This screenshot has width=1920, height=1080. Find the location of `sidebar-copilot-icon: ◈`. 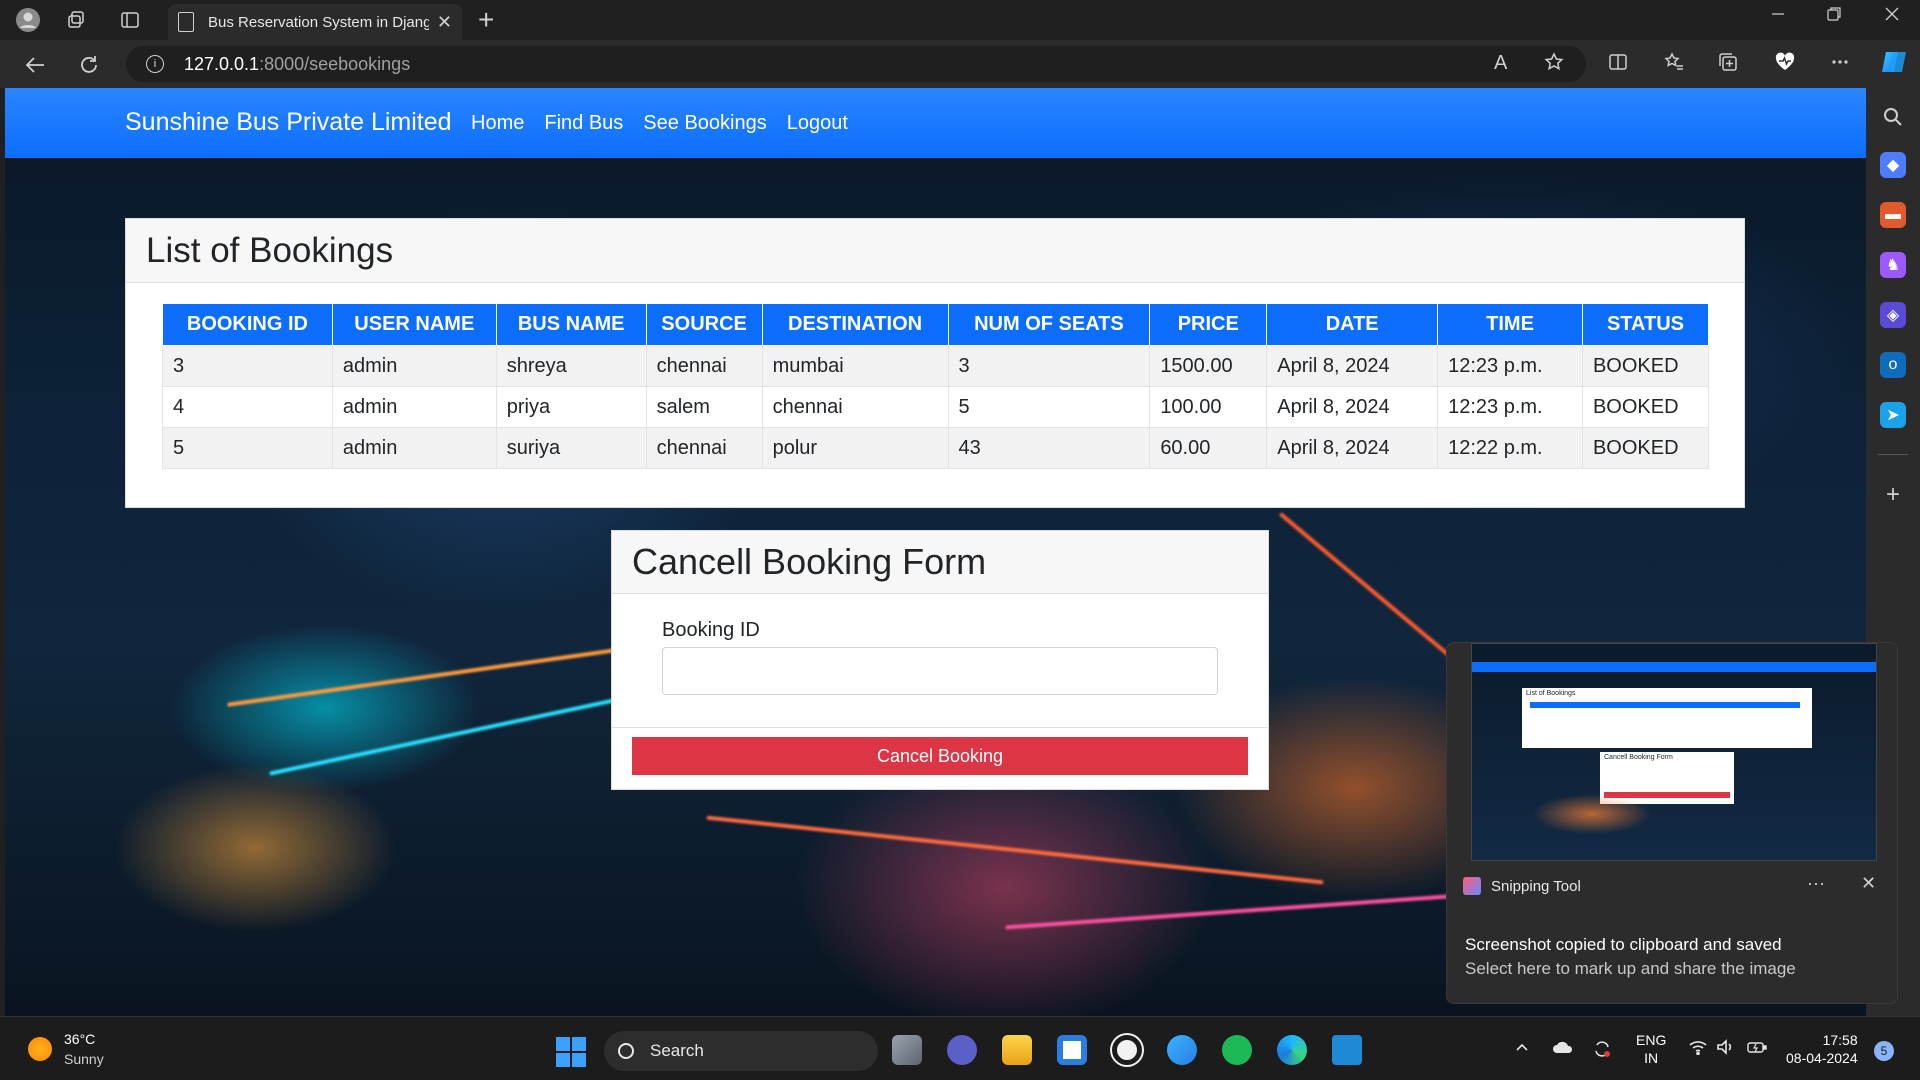

sidebar-copilot-icon: ◈ is located at coordinates (1893, 315).